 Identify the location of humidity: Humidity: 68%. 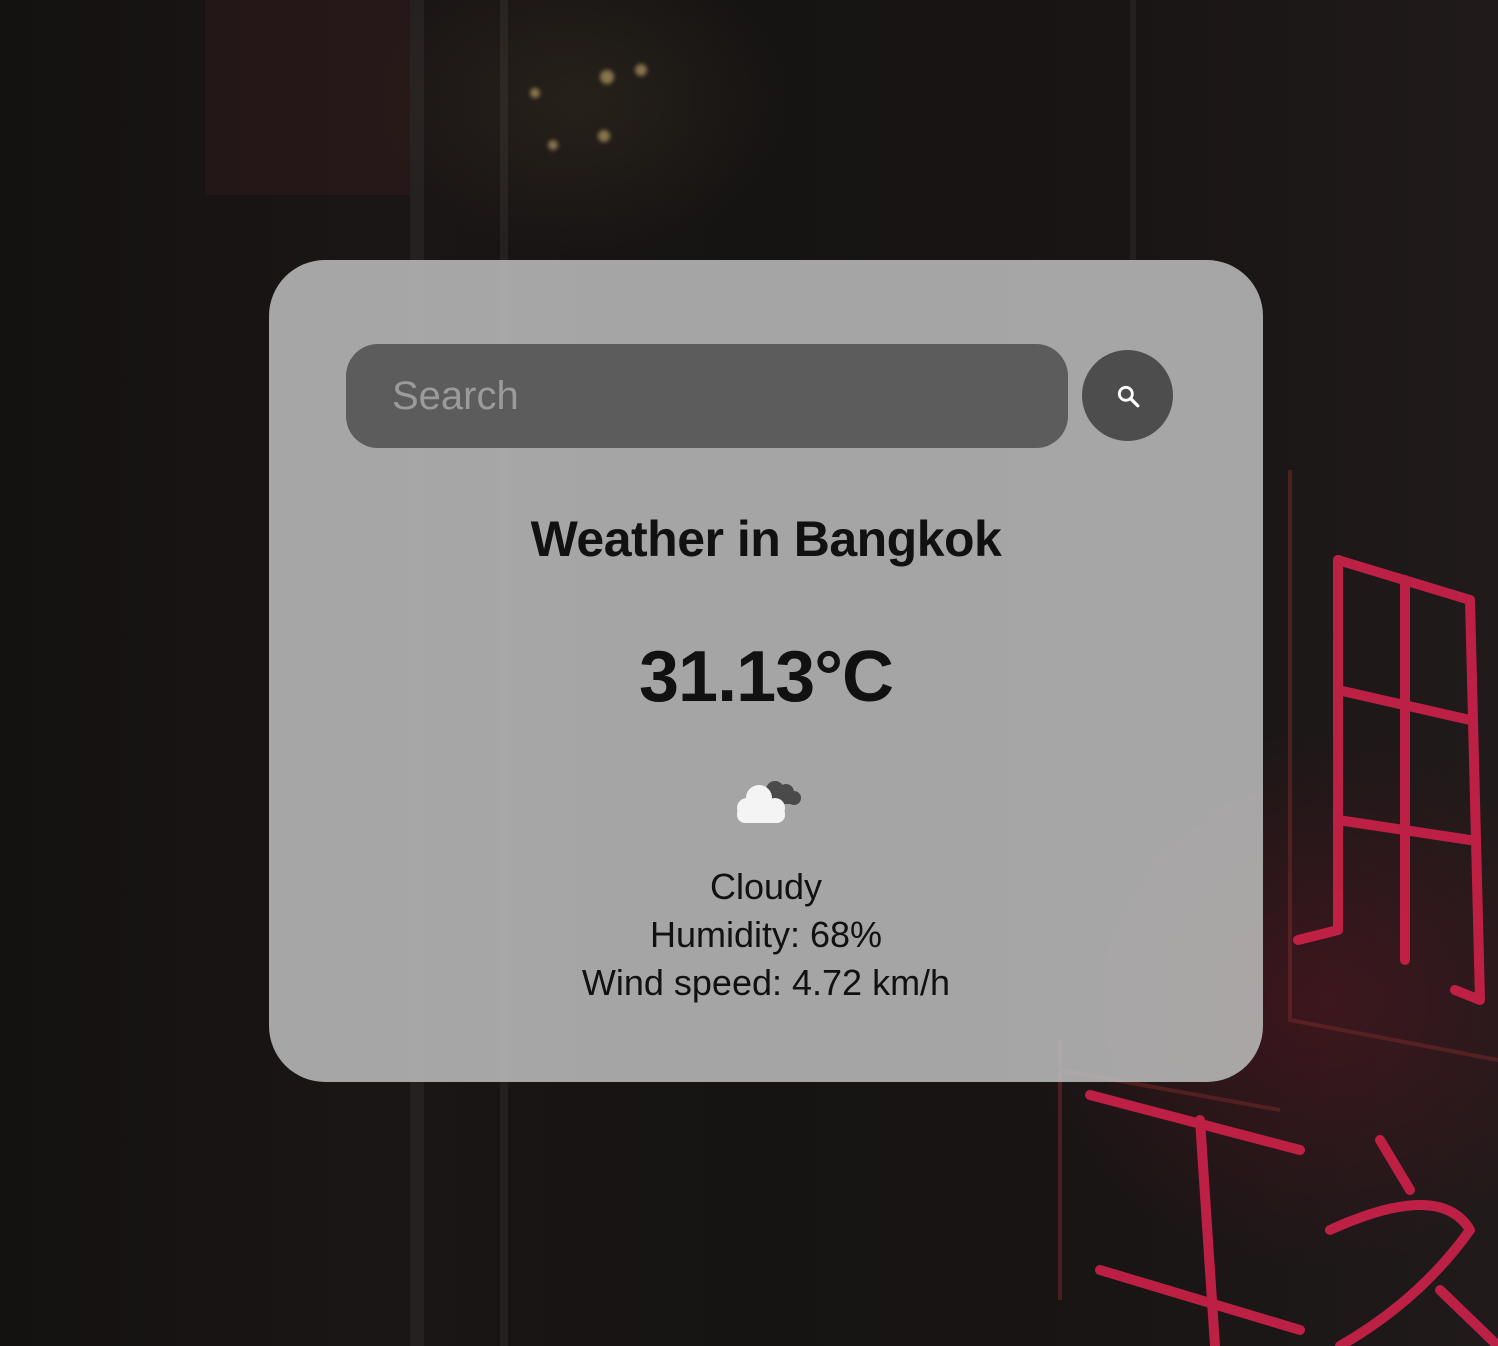
(766, 934).